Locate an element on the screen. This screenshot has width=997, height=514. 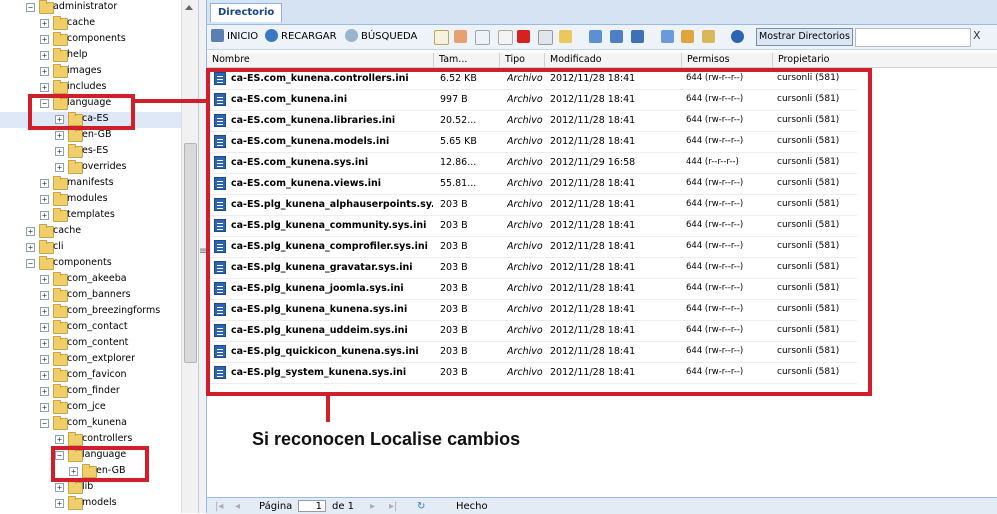
edit-icon is located at coordinates (460, 36).